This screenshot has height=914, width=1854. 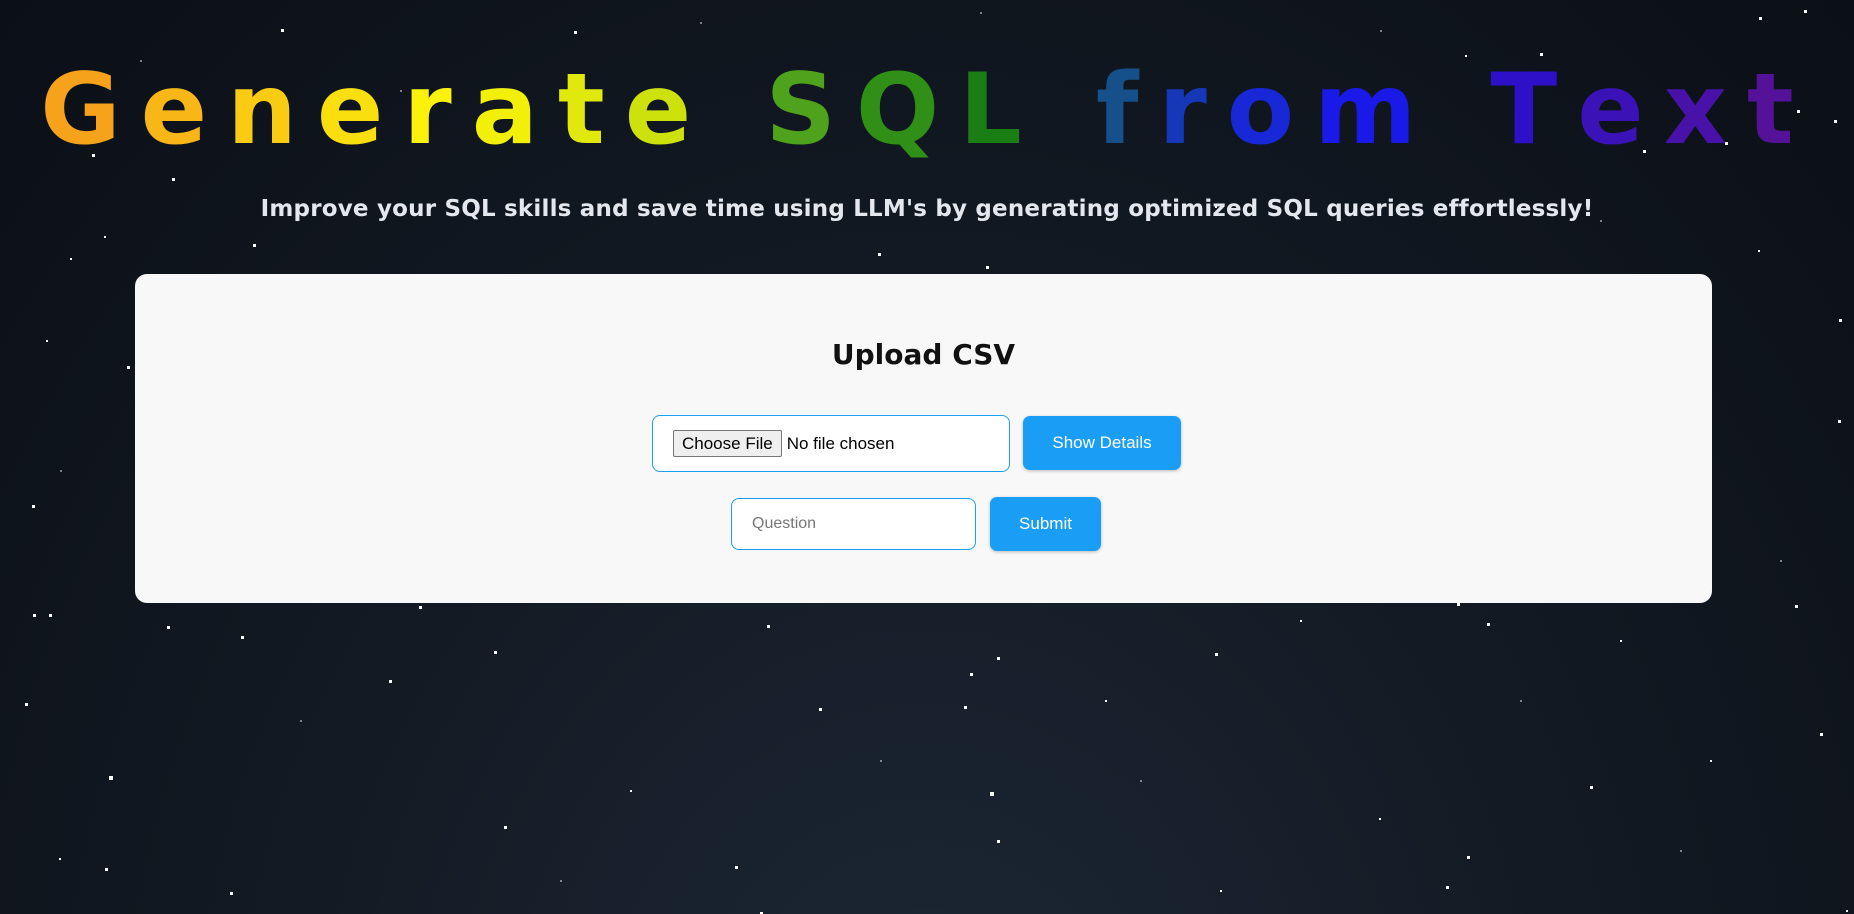 I want to click on title-word: SQL, so click(x=903, y=111).